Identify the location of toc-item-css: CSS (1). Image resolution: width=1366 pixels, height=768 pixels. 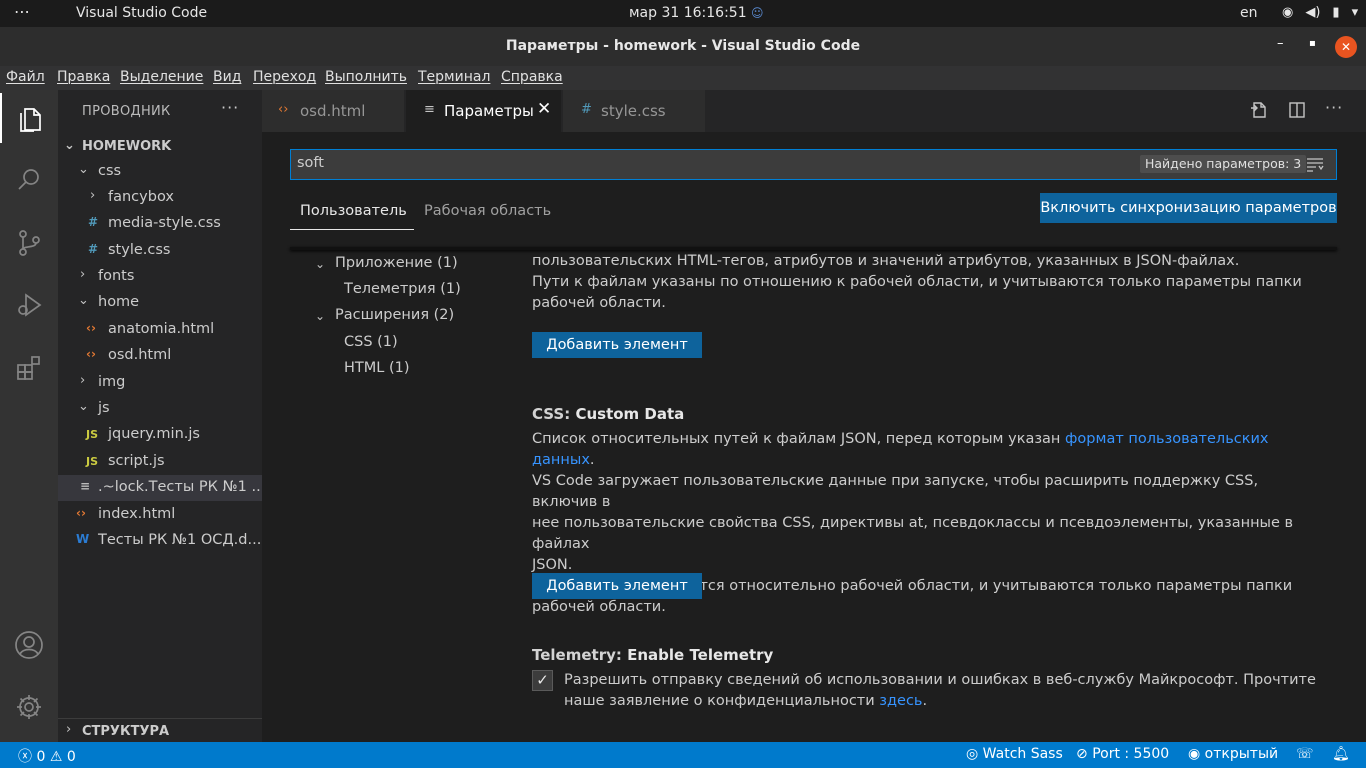
(371, 342).